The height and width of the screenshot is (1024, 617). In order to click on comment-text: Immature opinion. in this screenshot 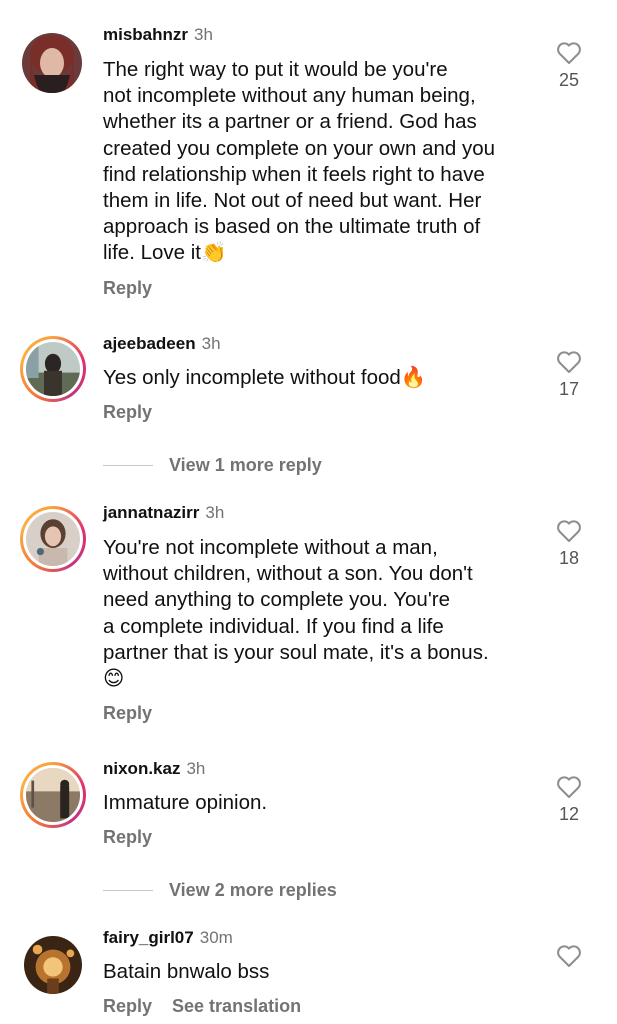, I will do `click(185, 802)`.